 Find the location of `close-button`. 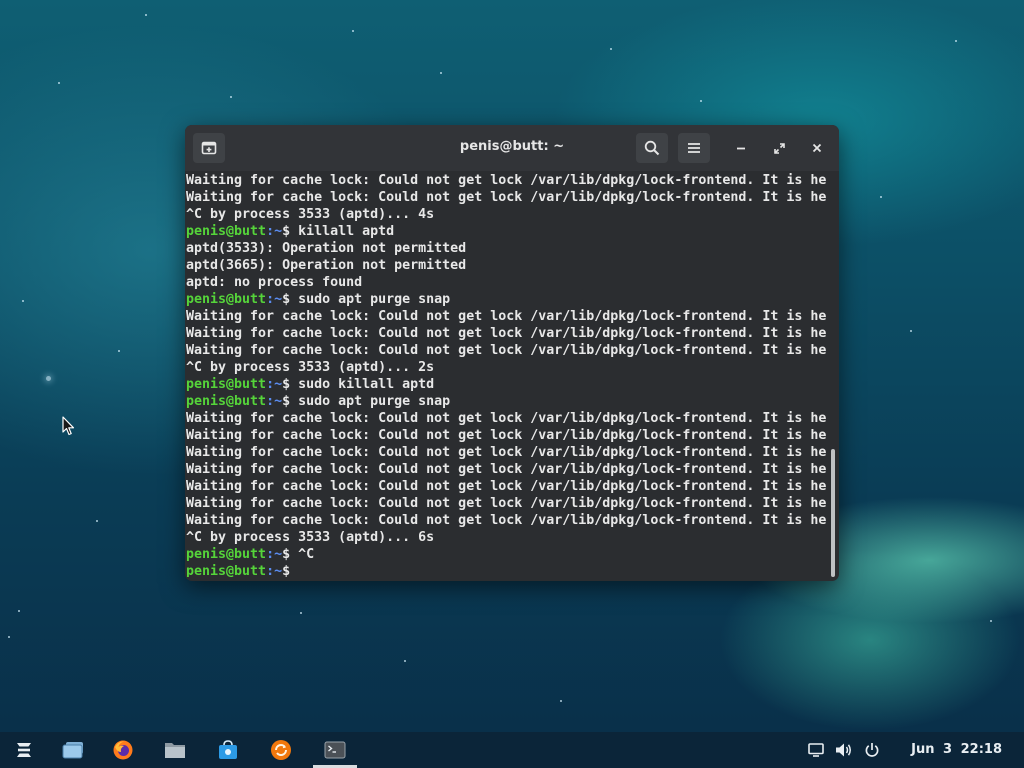

close-button is located at coordinates (817, 148).